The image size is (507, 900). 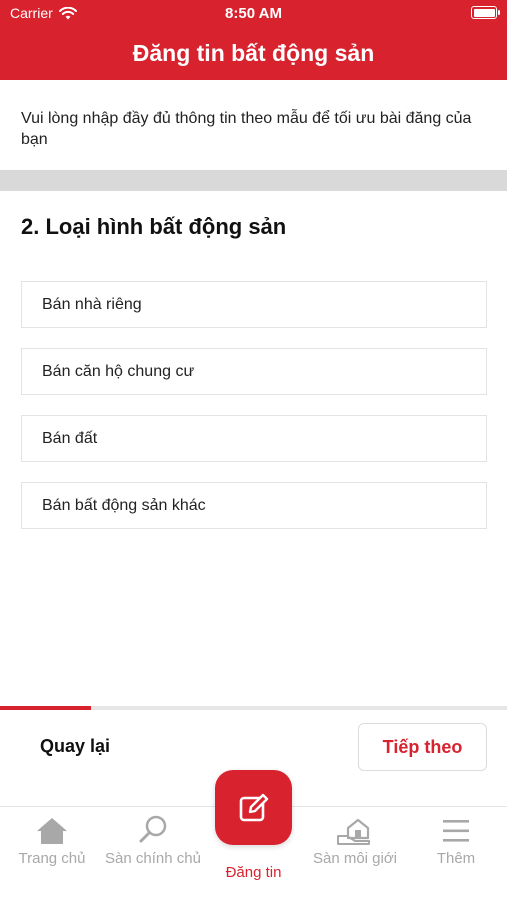 I want to click on option-ban-can-ho-chung-cu: Bán căn hộ chung cư, so click(x=254, y=371).